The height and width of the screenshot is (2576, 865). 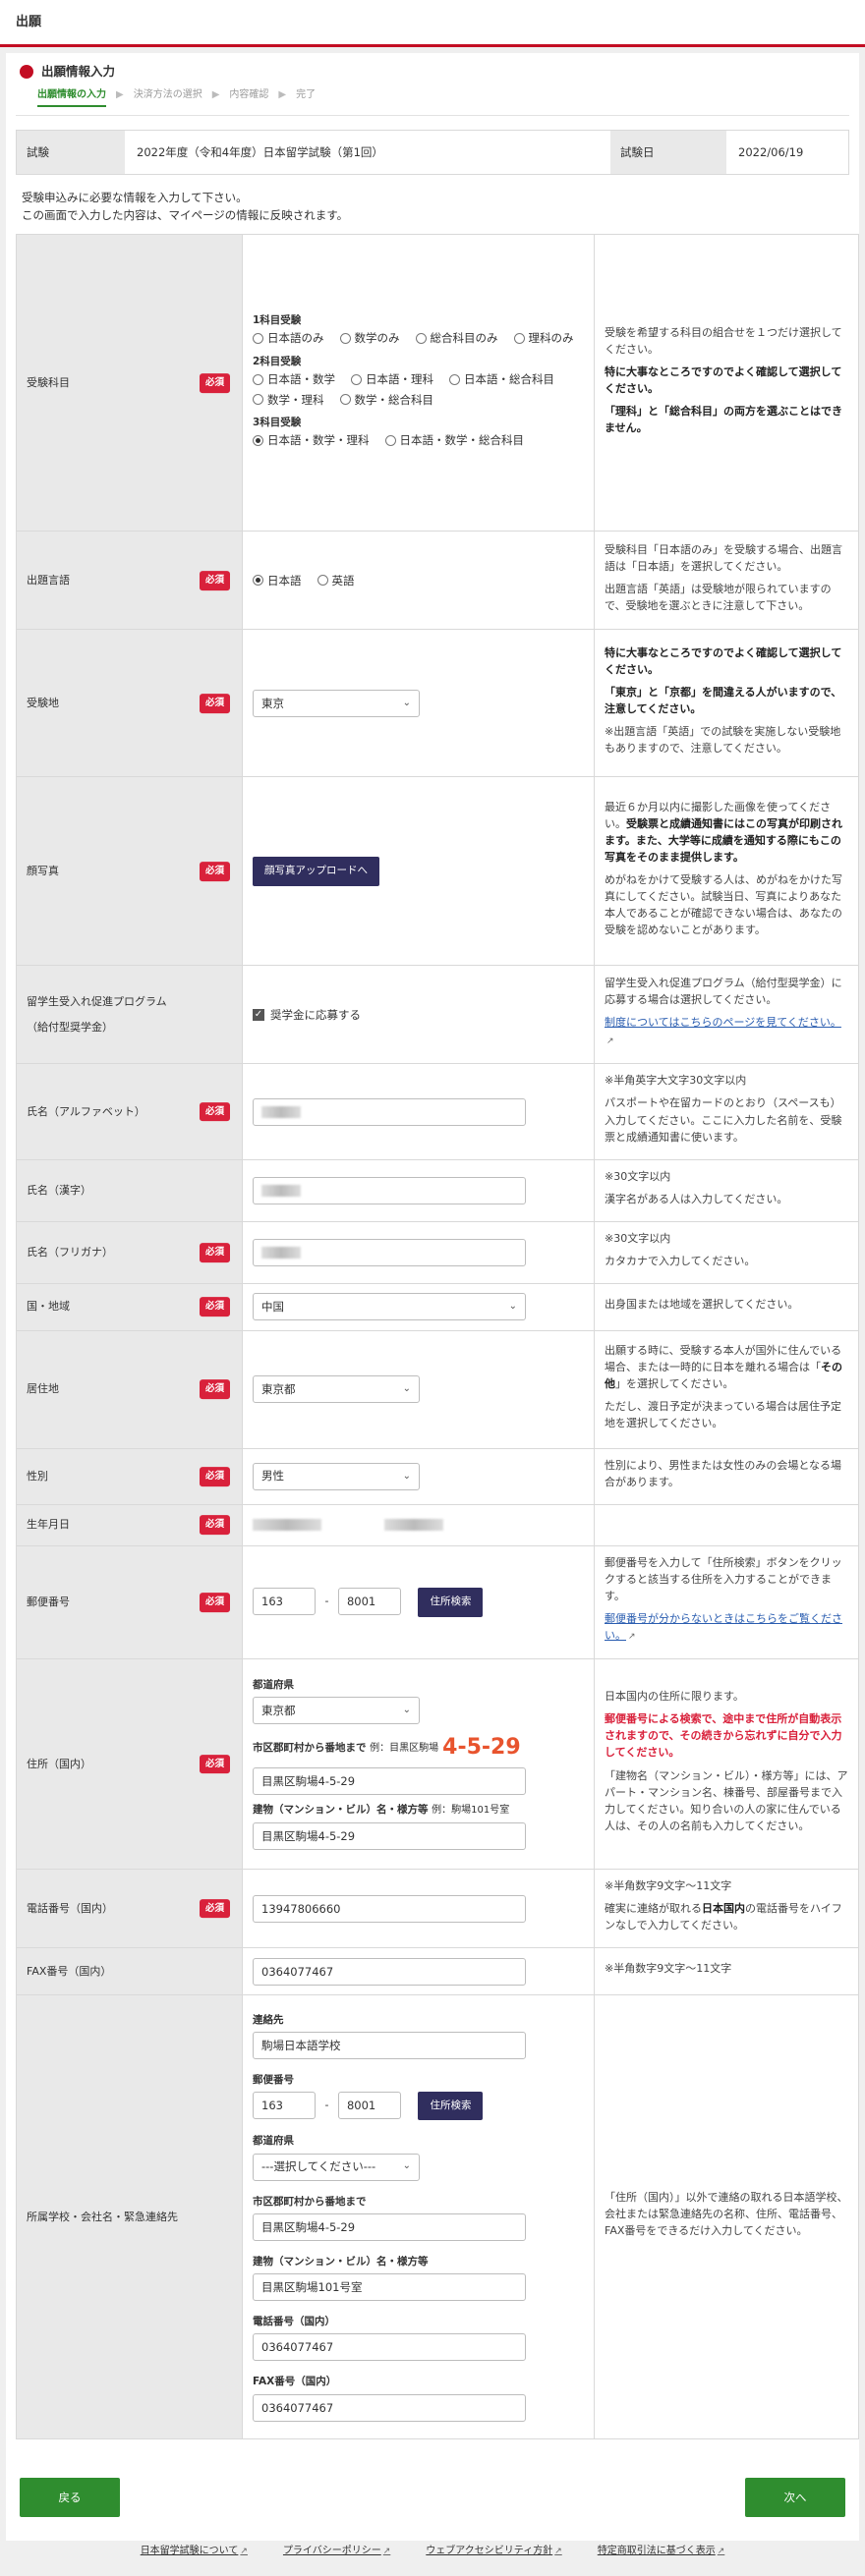 I want to click on step-indicator: 出願情報の入力 ▶ 決済方法の選択 ▶ 内容確認 ▶ 完了, so click(x=432, y=100).